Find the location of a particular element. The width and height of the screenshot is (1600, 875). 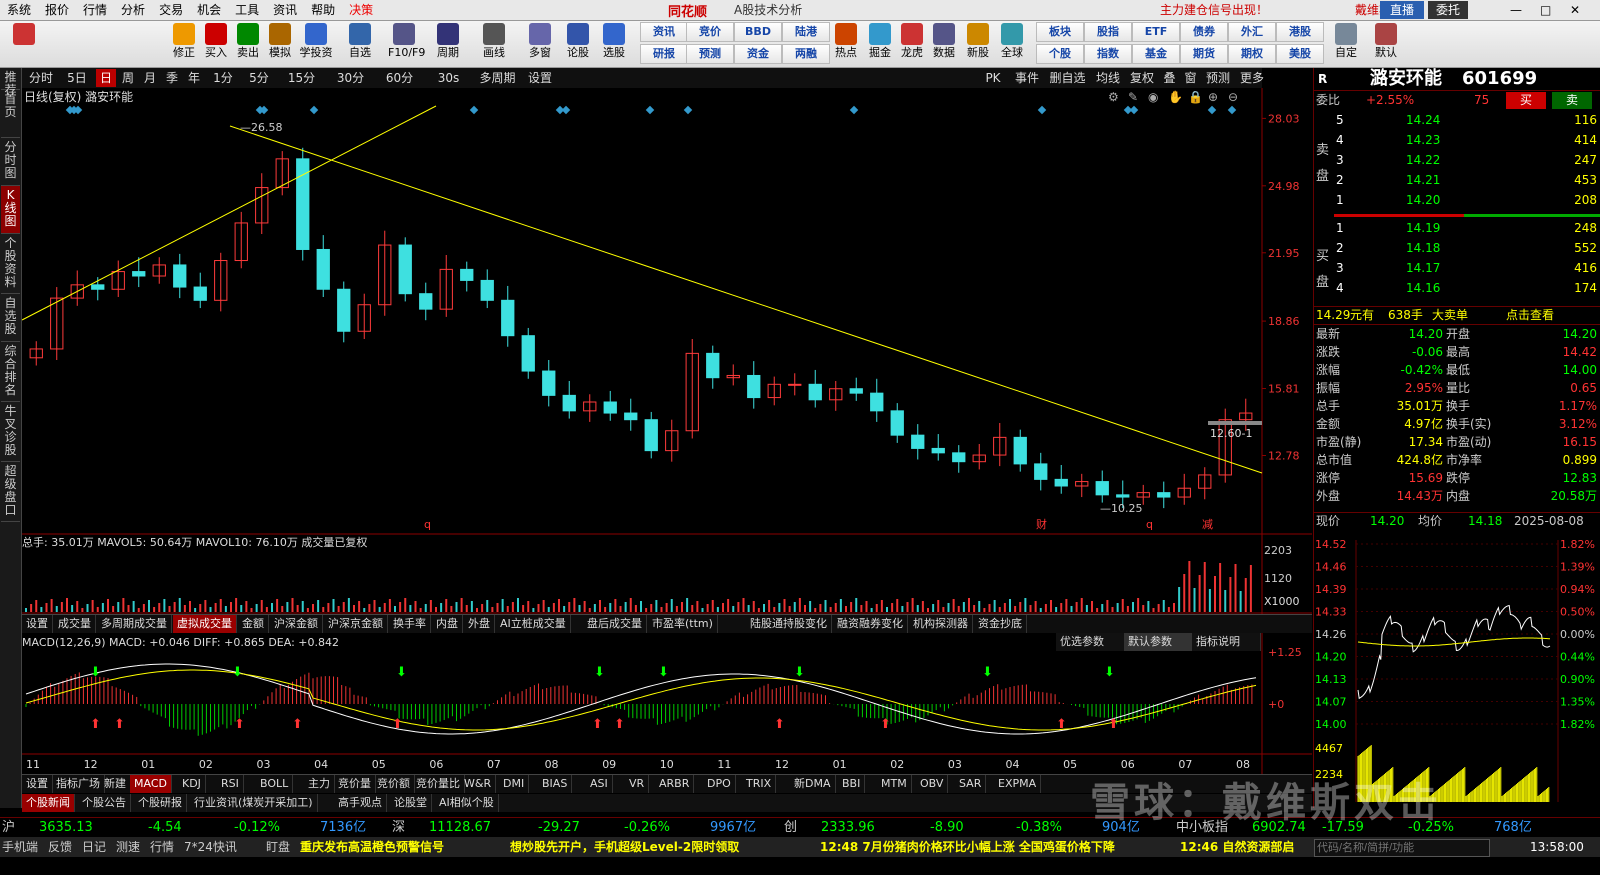

left-nav-item: 个股资料 is located at coordinates (10, 264).